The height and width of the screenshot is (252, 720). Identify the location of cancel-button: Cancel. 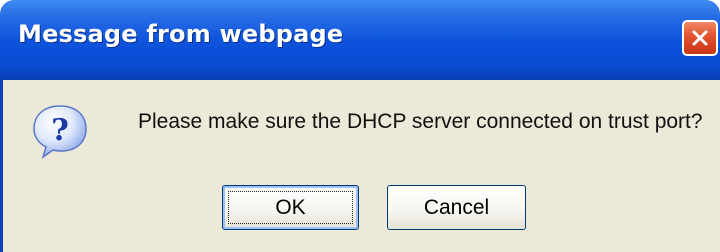
(456, 207).